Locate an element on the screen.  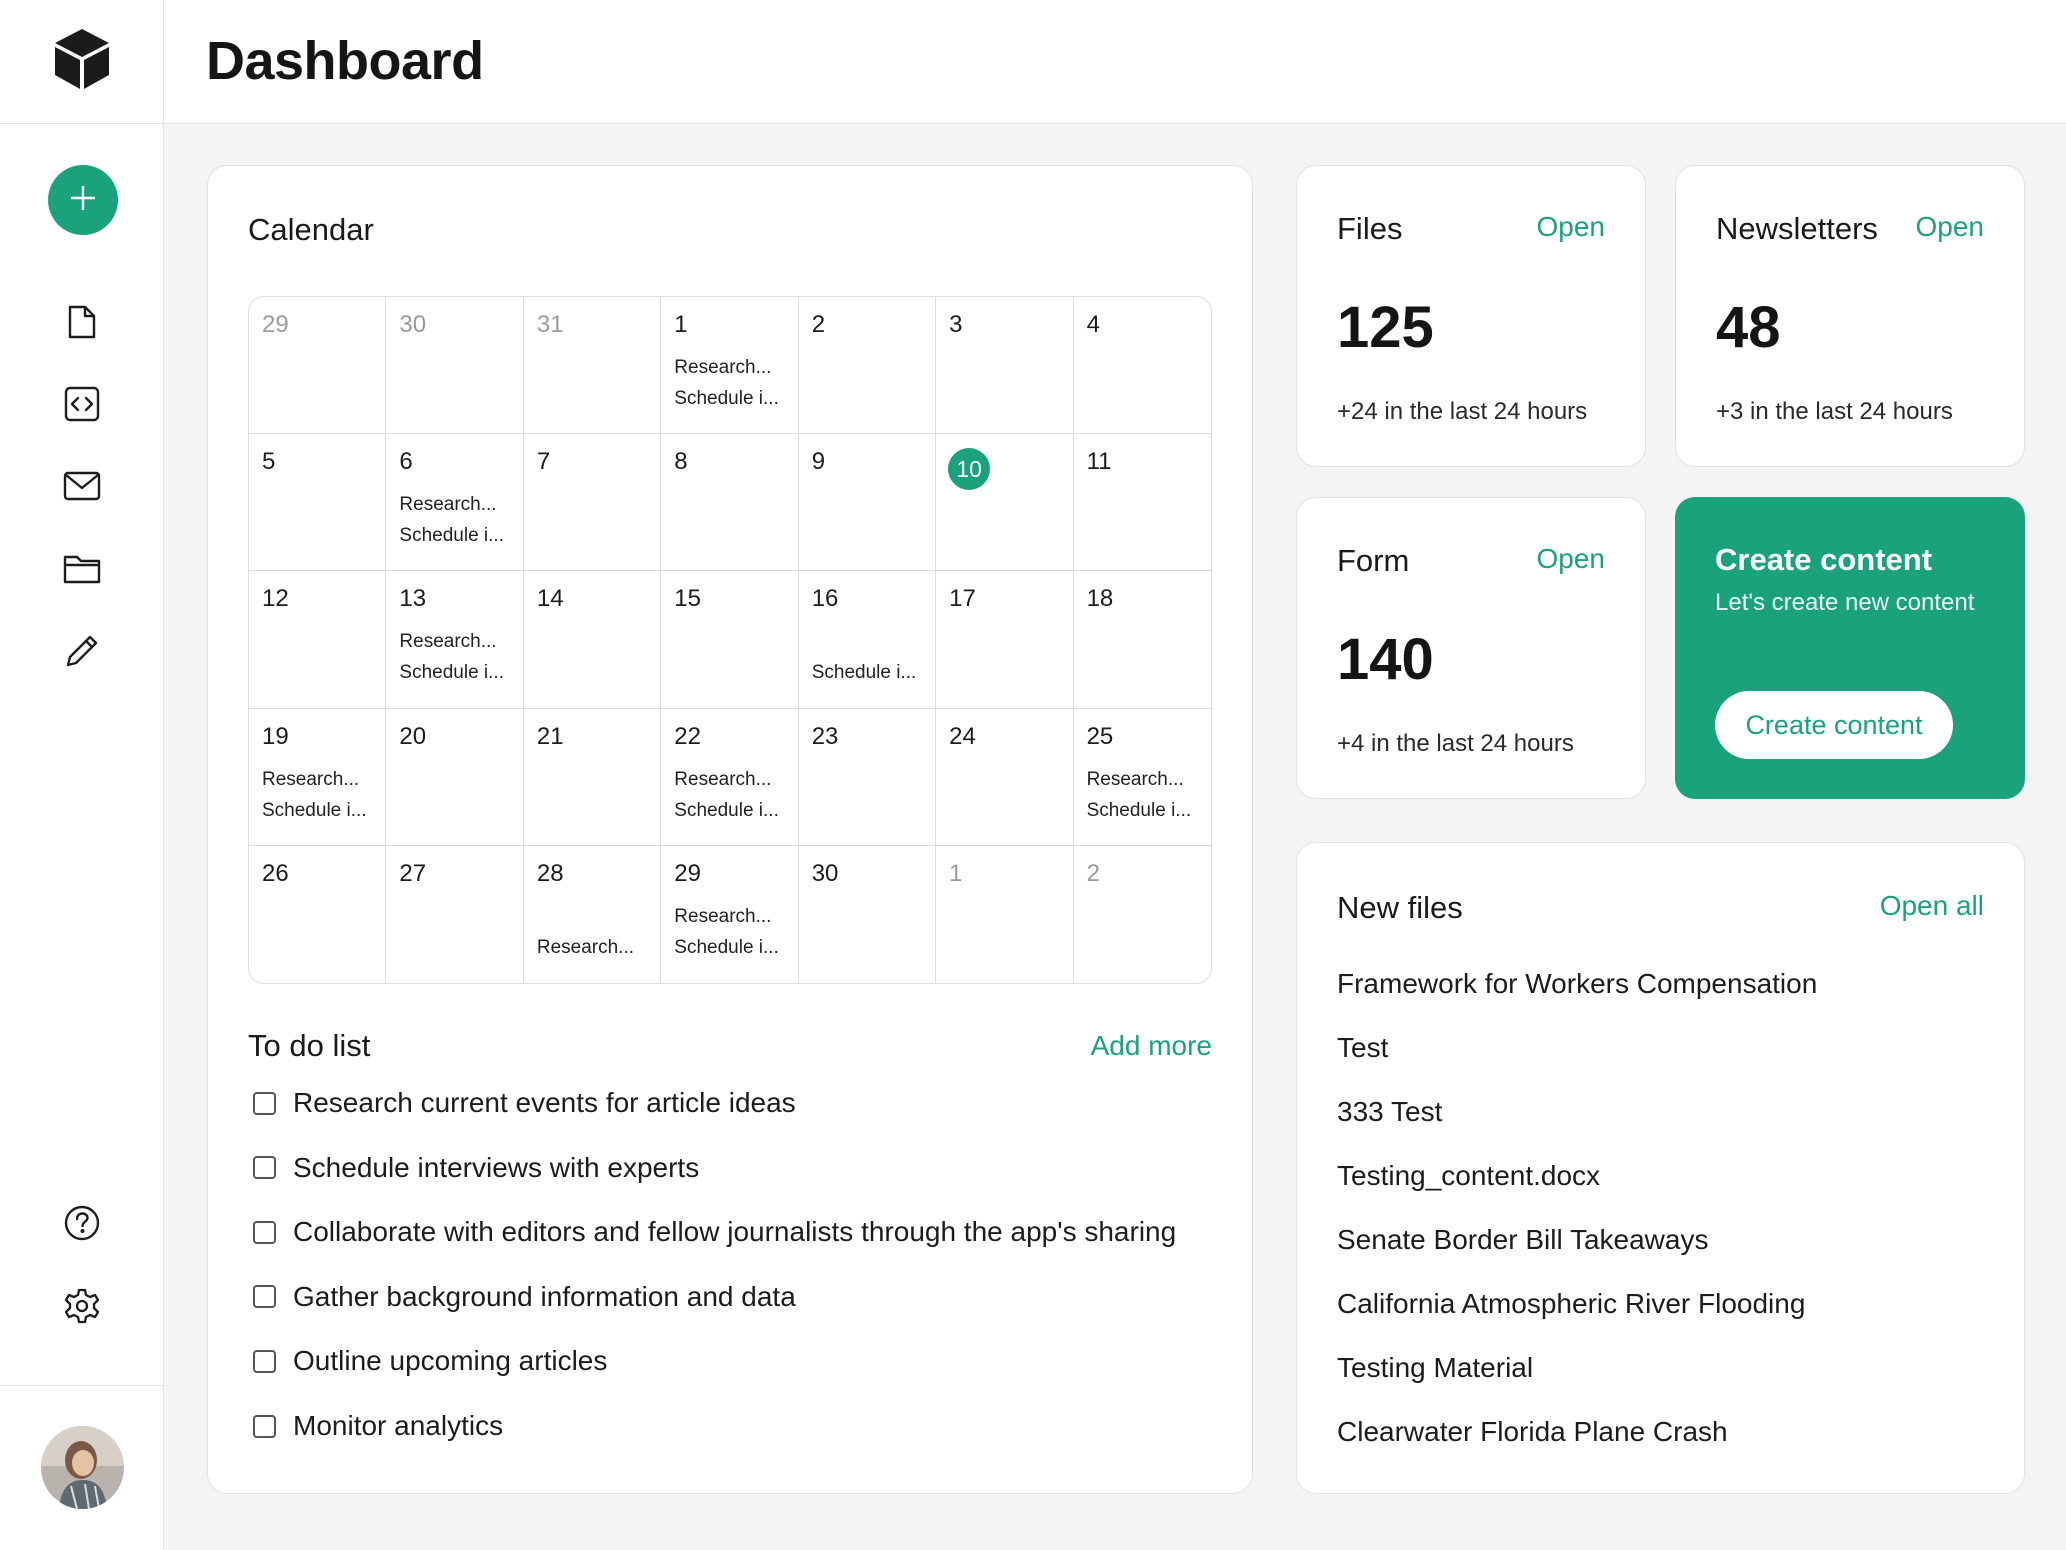
nav-mail-button is located at coordinates (82, 488).